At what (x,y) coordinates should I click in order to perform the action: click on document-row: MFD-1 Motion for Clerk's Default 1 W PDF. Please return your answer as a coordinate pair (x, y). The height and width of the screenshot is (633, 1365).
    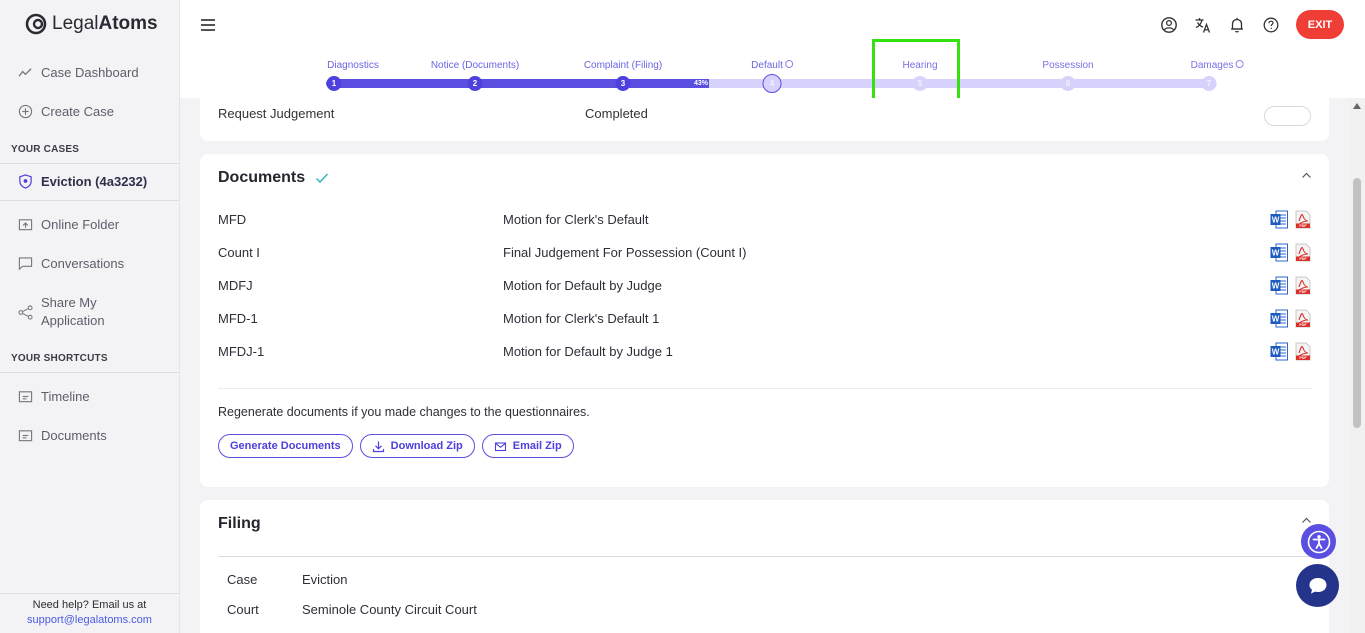
    Looking at the image, I should click on (765, 319).